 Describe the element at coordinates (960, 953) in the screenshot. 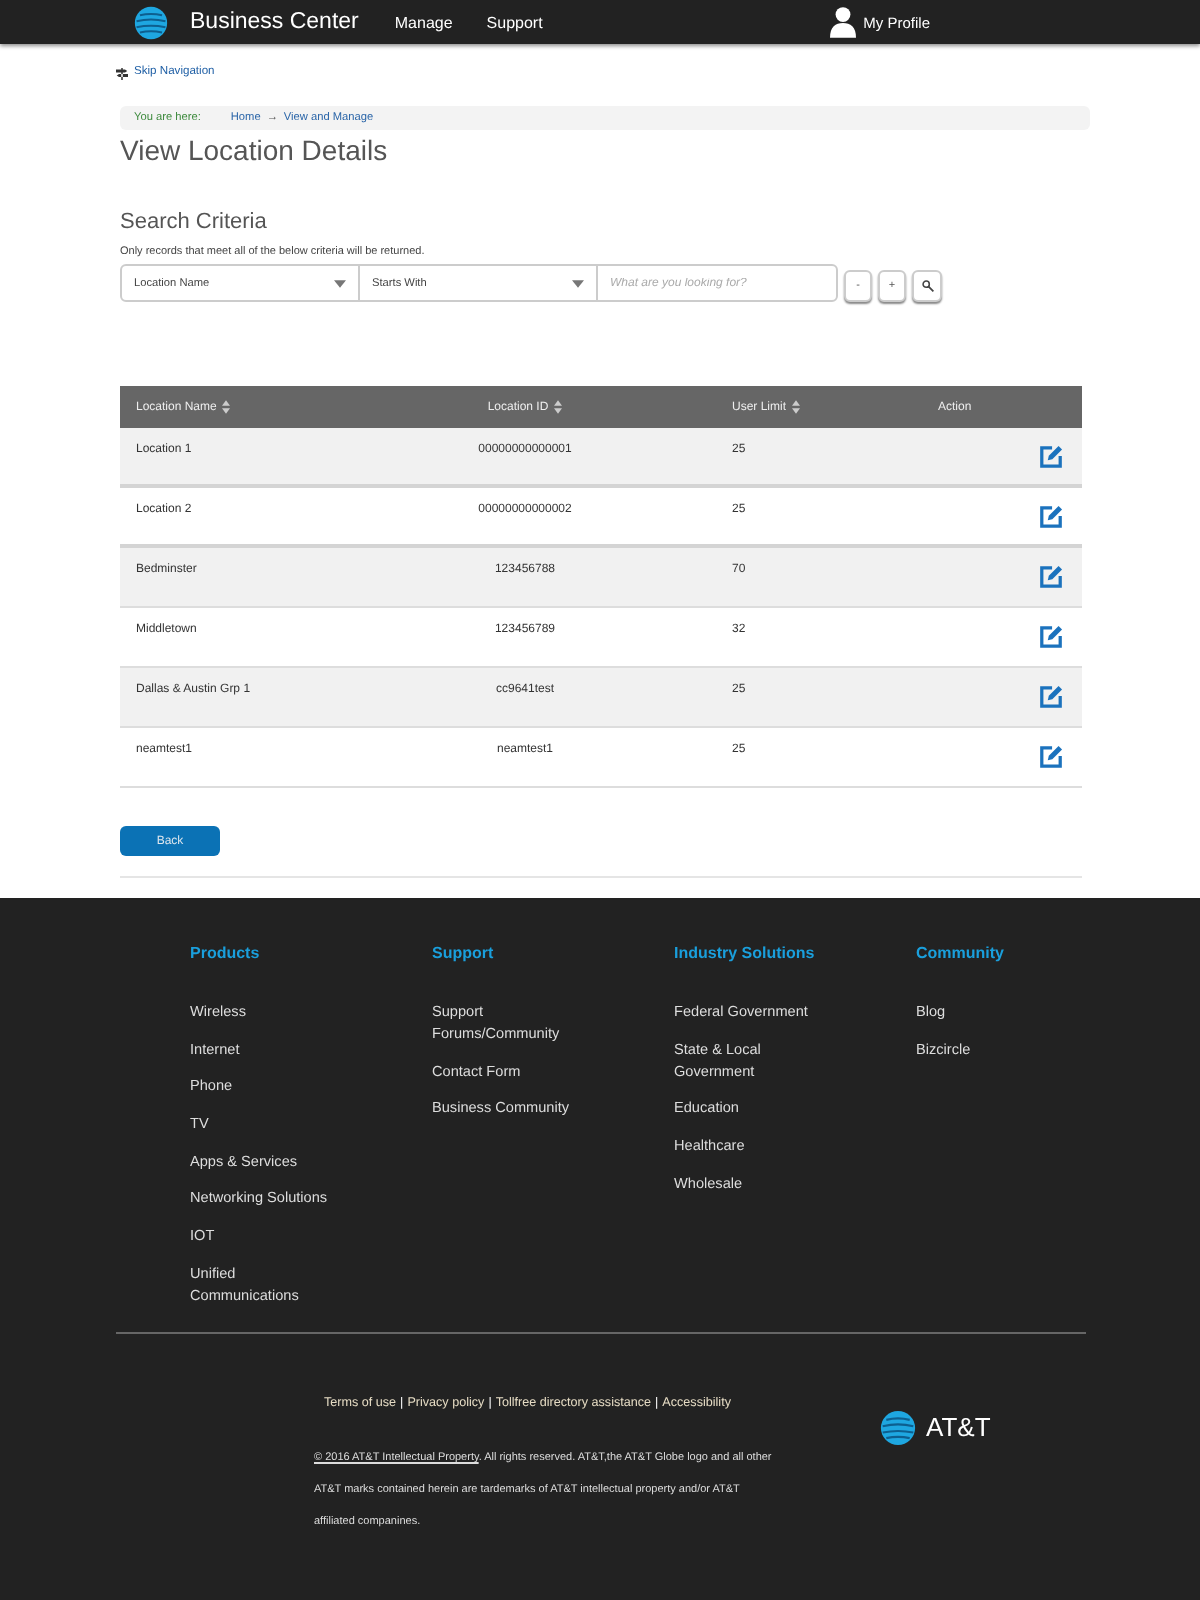

I see `footer-heading: Community` at that location.